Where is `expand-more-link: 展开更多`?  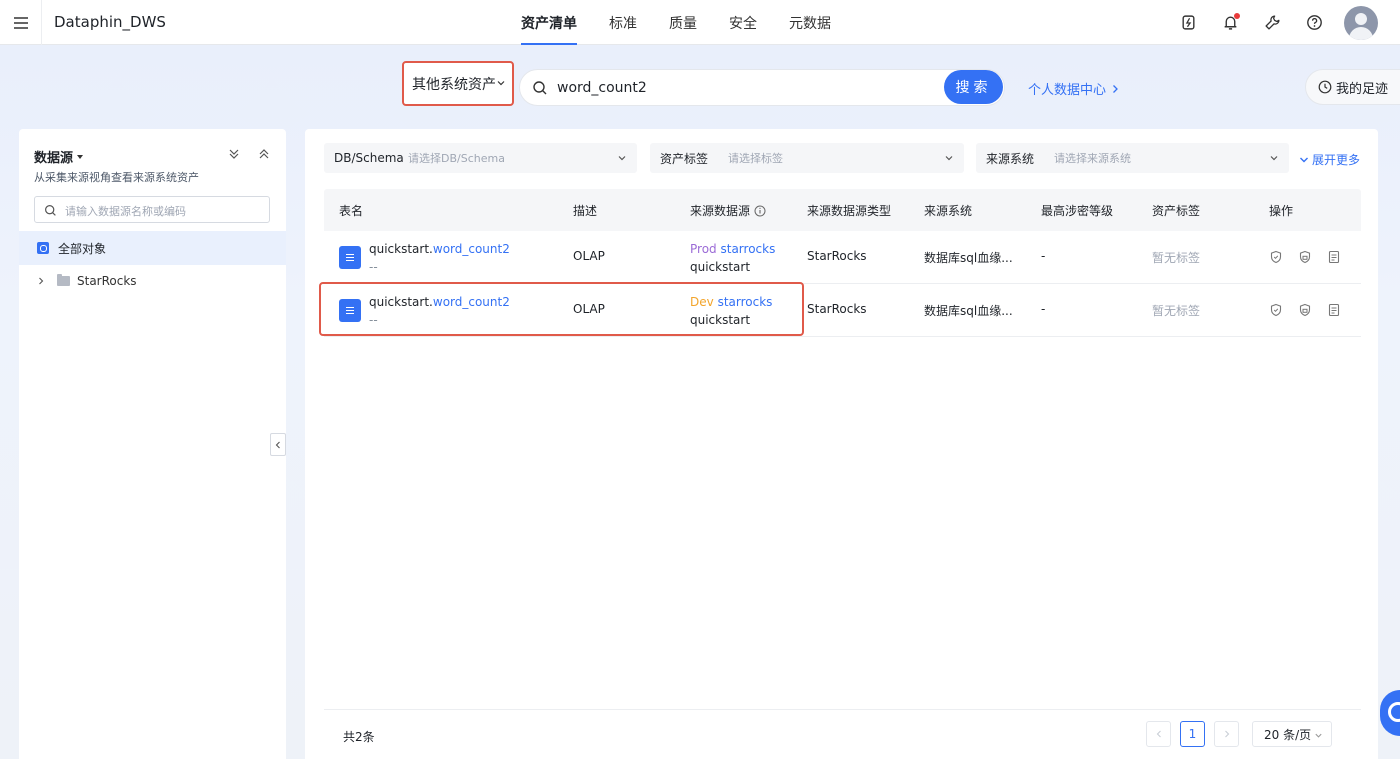 expand-more-link: 展开更多 is located at coordinates (1329, 159).